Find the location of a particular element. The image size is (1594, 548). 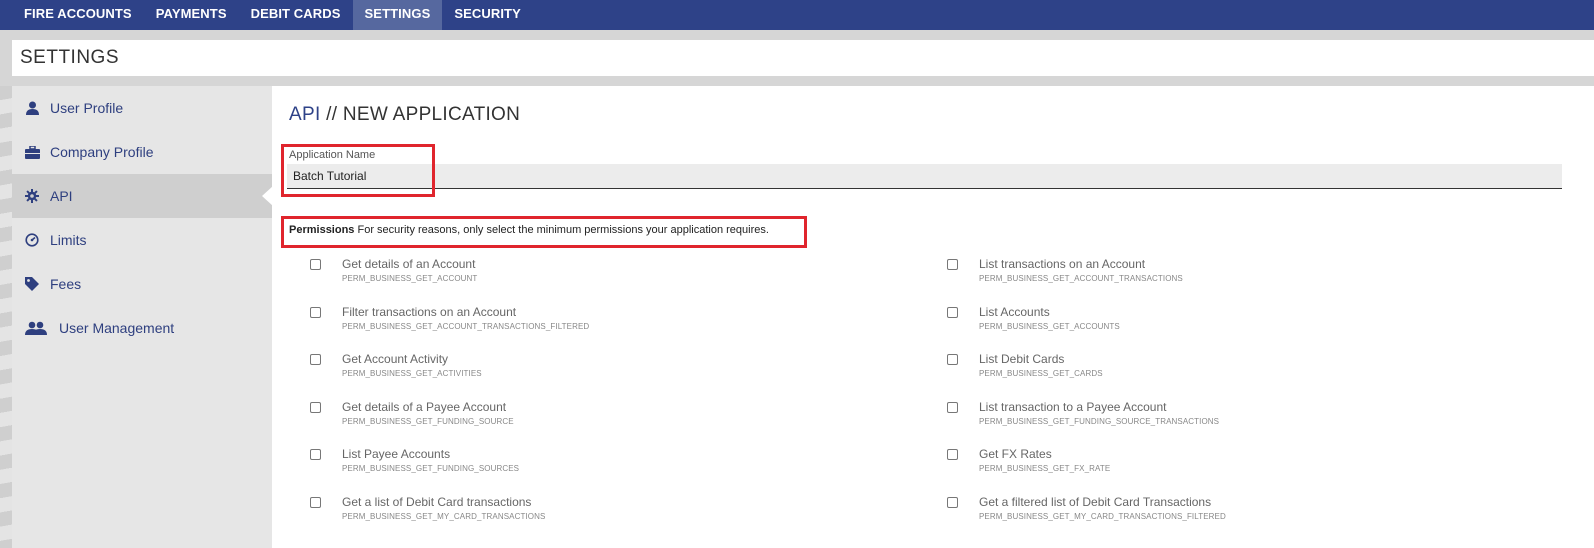

heading-rest: // NEW APPLICATION is located at coordinates (423, 114).